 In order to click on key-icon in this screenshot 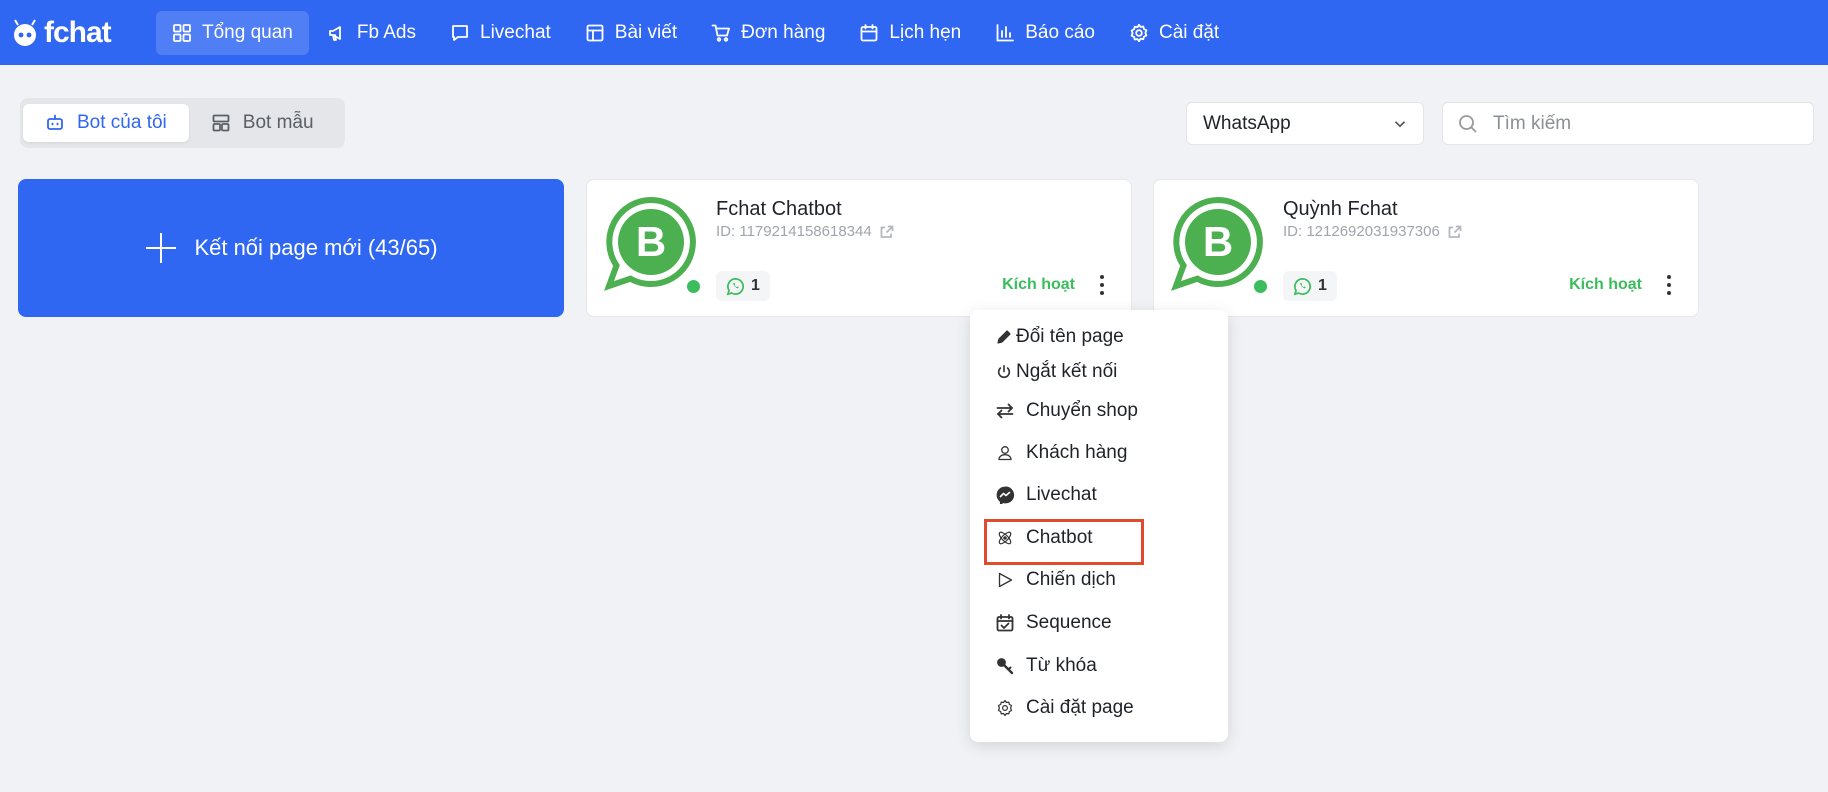, I will do `click(1005, 666)`.